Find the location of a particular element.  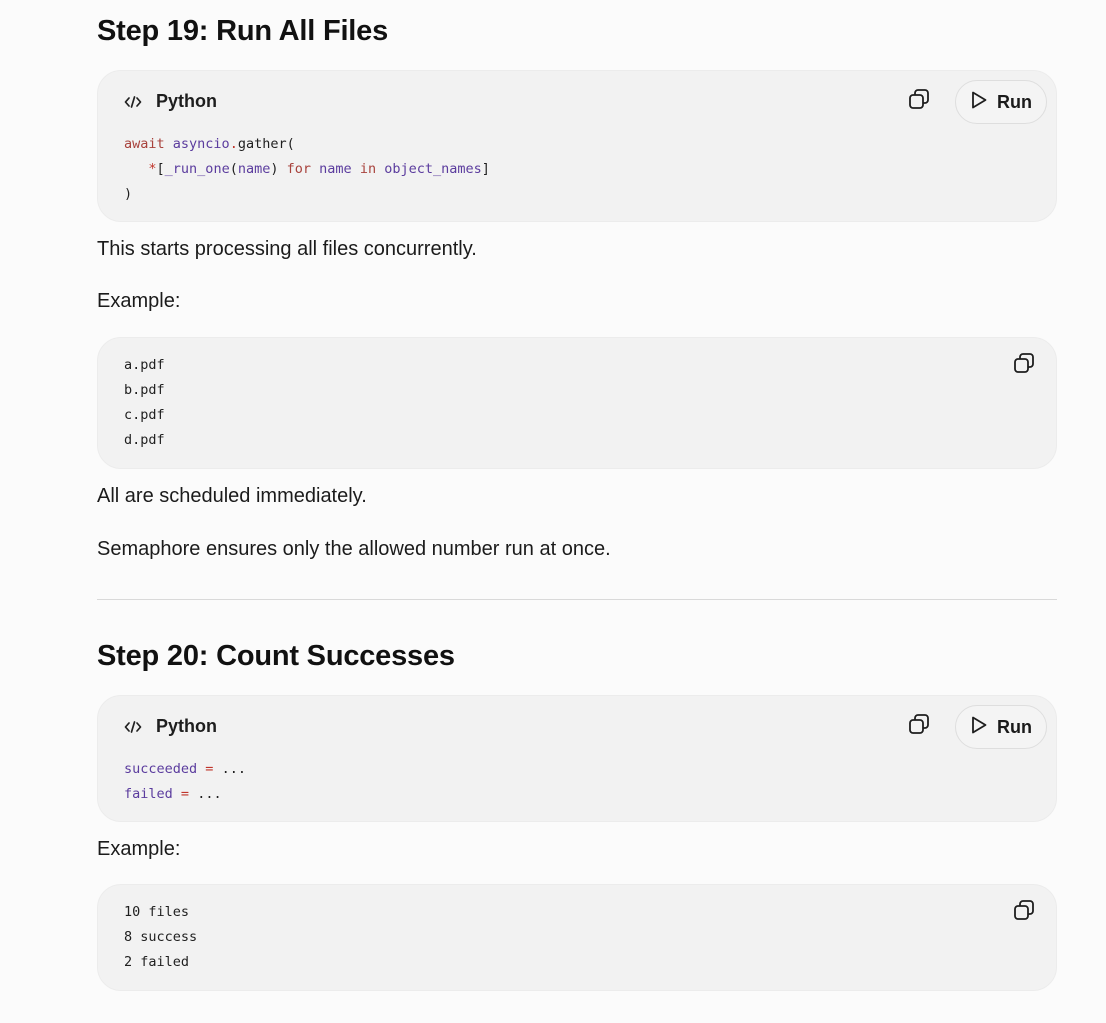

code-line: ) is located at coordinates (128, 194).